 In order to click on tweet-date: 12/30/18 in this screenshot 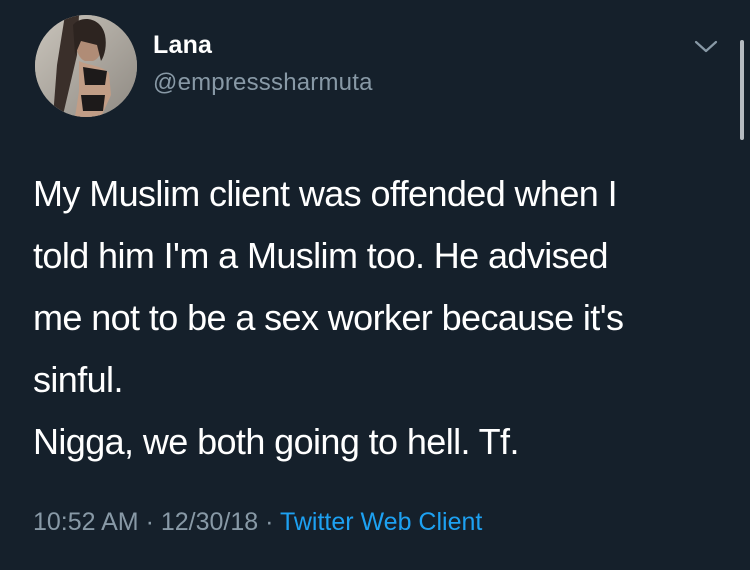, I will do `click(209, 522)`.